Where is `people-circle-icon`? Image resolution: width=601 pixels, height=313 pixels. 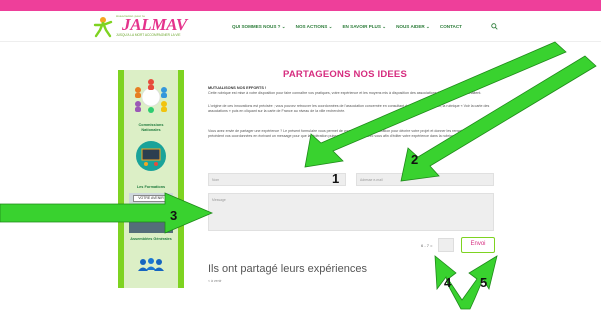
people-circle-icon is located at coordinates (151, 96).